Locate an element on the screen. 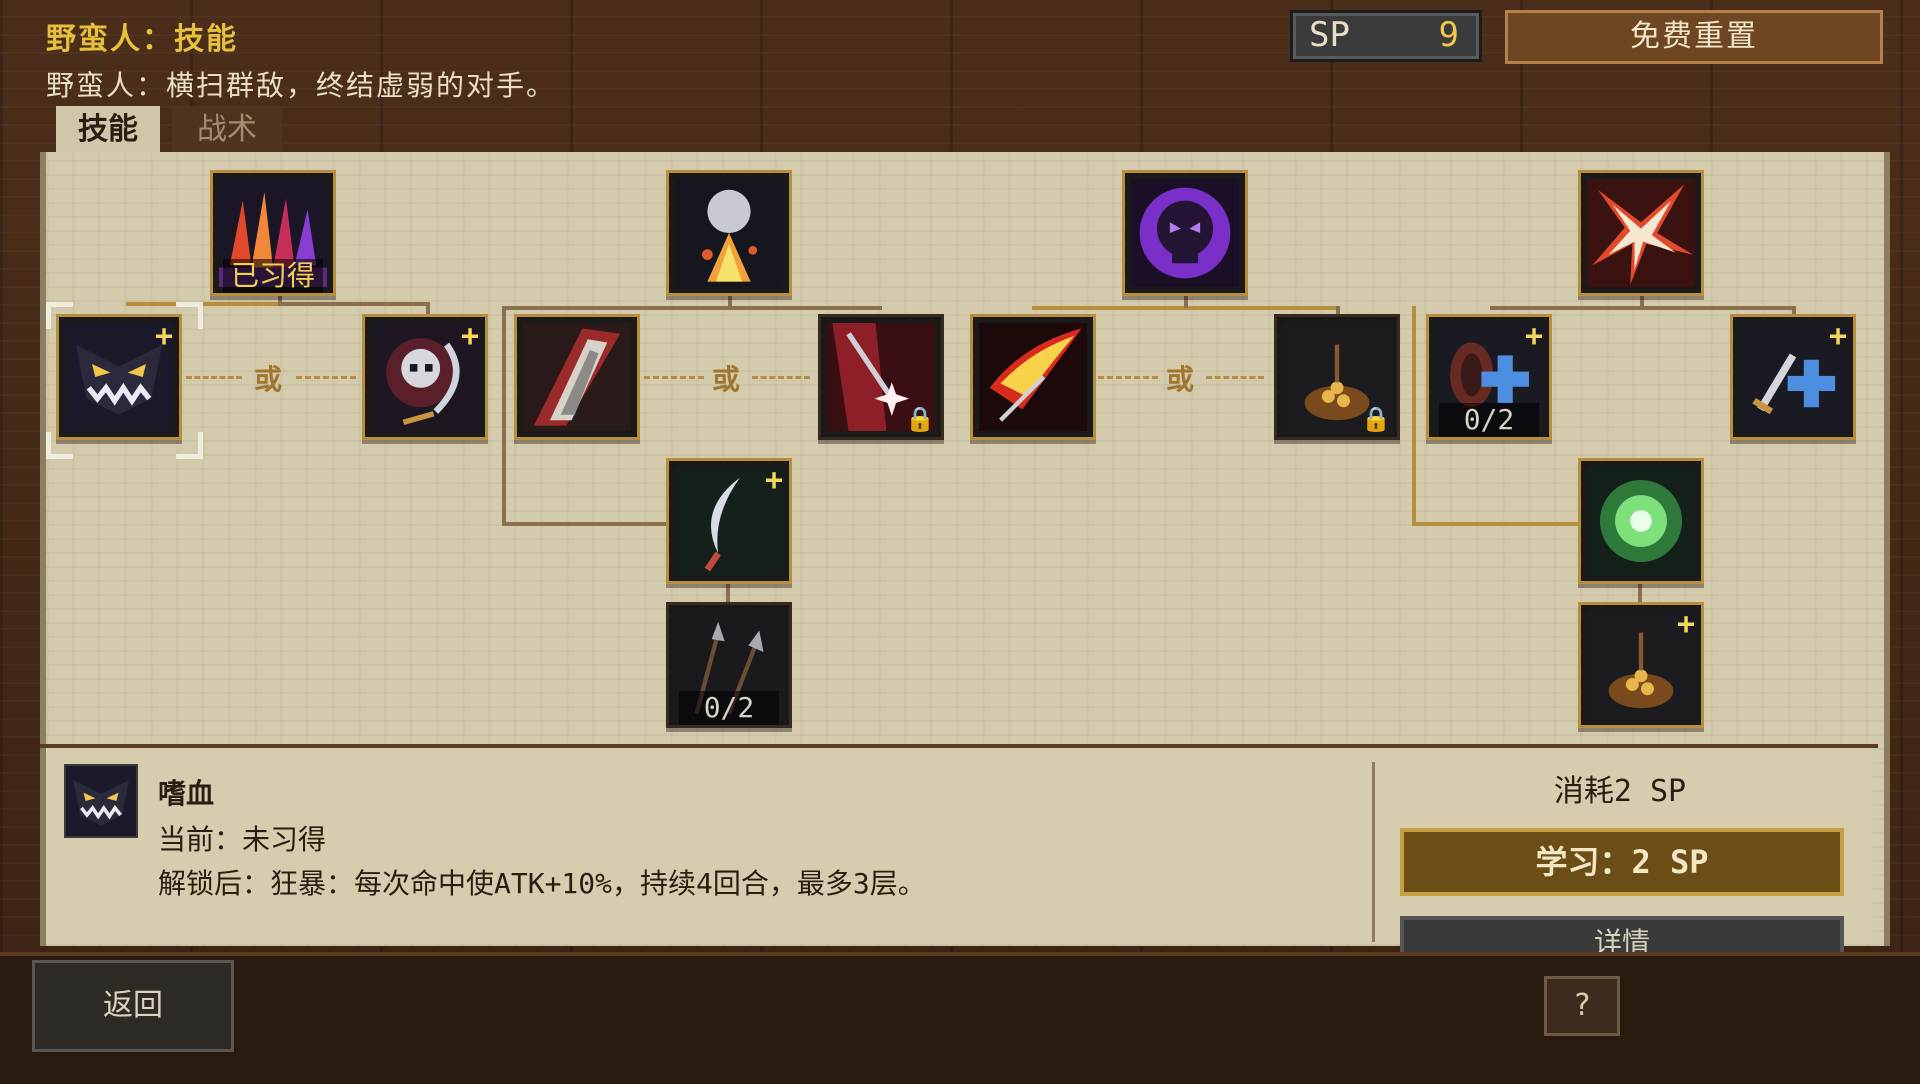 Image resolution: width=1920 pixels, height=1084 pixels. skill-node-burst is located at coordinates (1641, 233).